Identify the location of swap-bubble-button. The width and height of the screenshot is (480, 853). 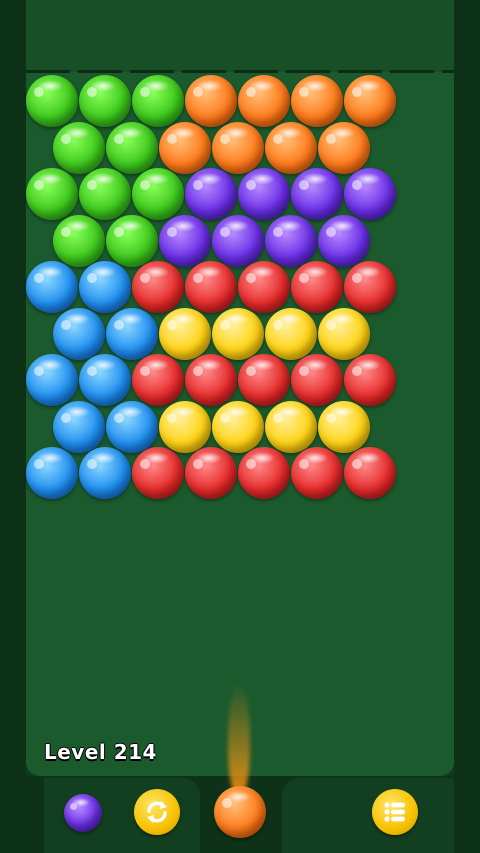
(157, 812).